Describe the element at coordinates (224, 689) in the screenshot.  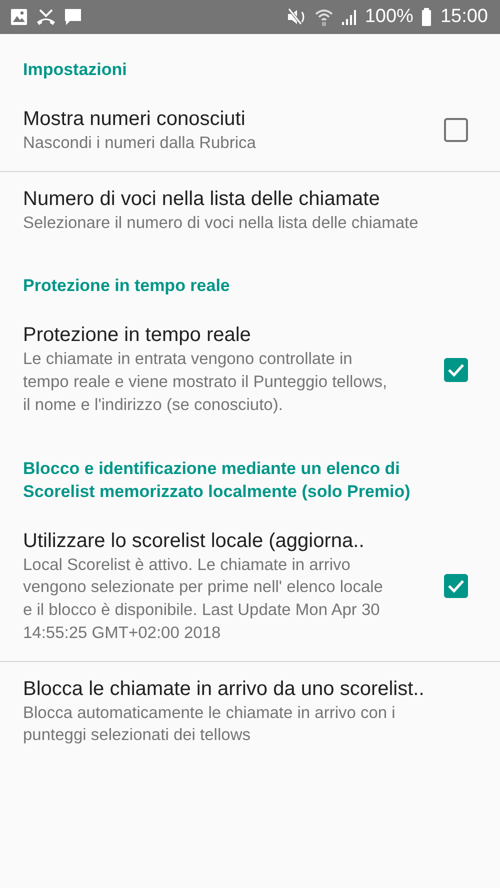
I see `preference-title: Blocca le chiamate in arrivo da uno scorelist..` at that location.